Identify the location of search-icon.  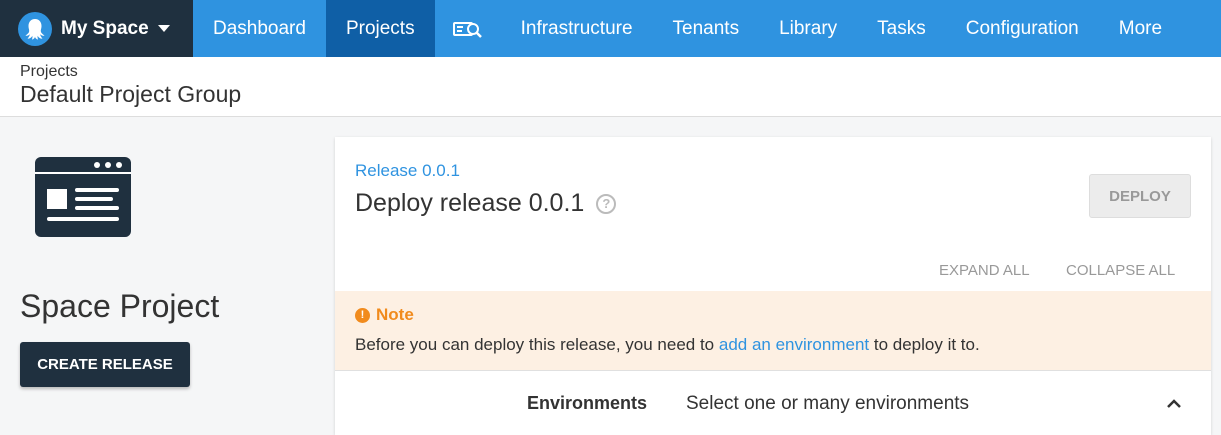
(467, 29).